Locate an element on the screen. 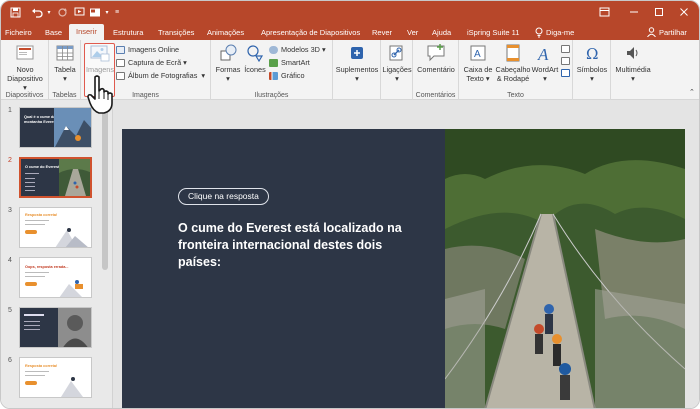 This screenshot has height=409, width=700. close-icon is located at coordinates (684, 12).